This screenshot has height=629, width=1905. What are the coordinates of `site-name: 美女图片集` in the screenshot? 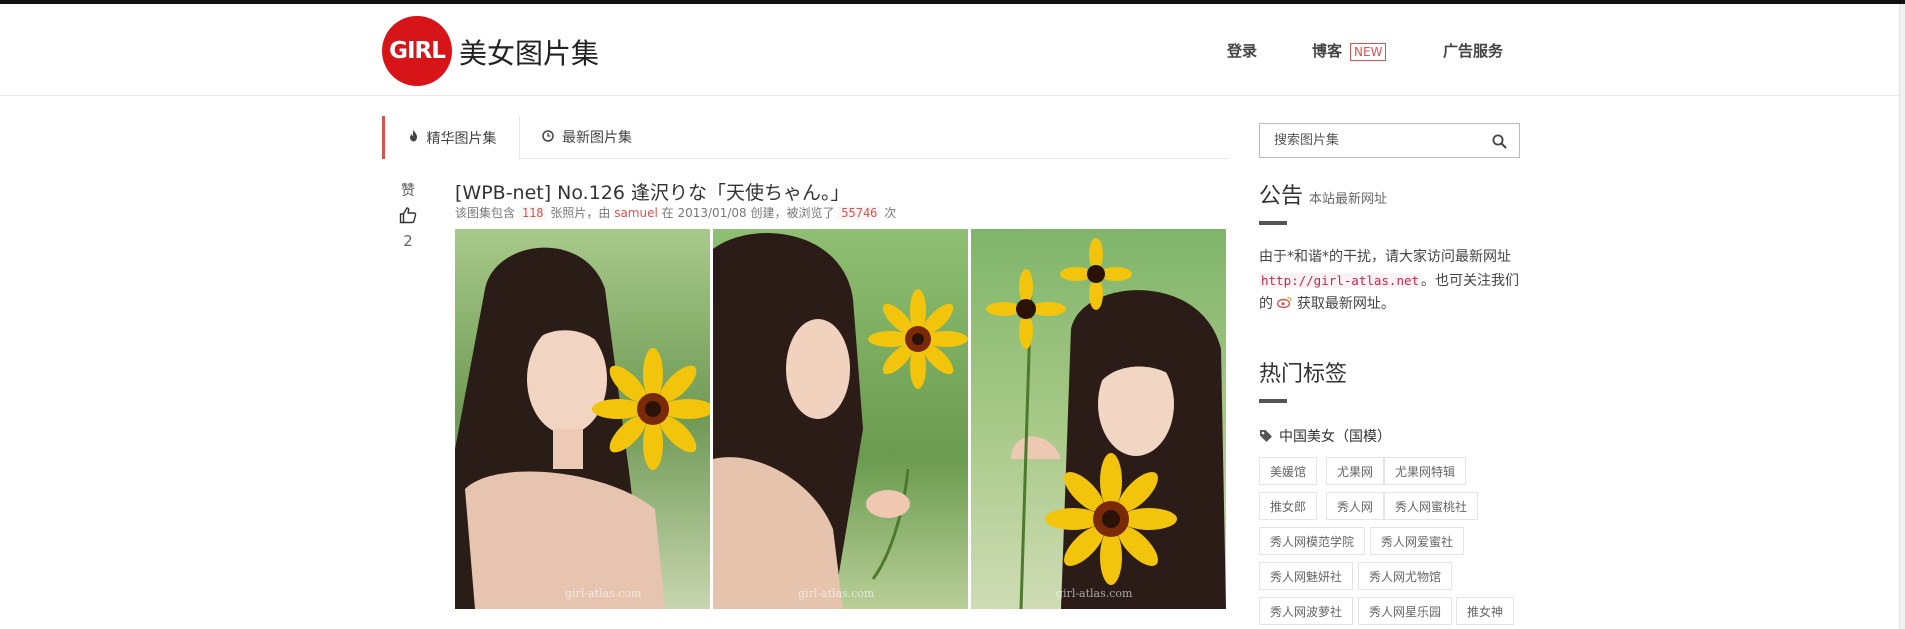 It's located at (529, 52).